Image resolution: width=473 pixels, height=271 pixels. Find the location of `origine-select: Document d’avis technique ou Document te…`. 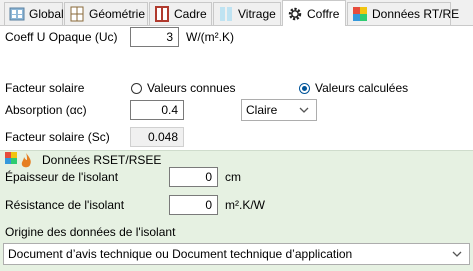

origine-select: Document d’avis technique ou Document te… is located at coordinates (236, 254).